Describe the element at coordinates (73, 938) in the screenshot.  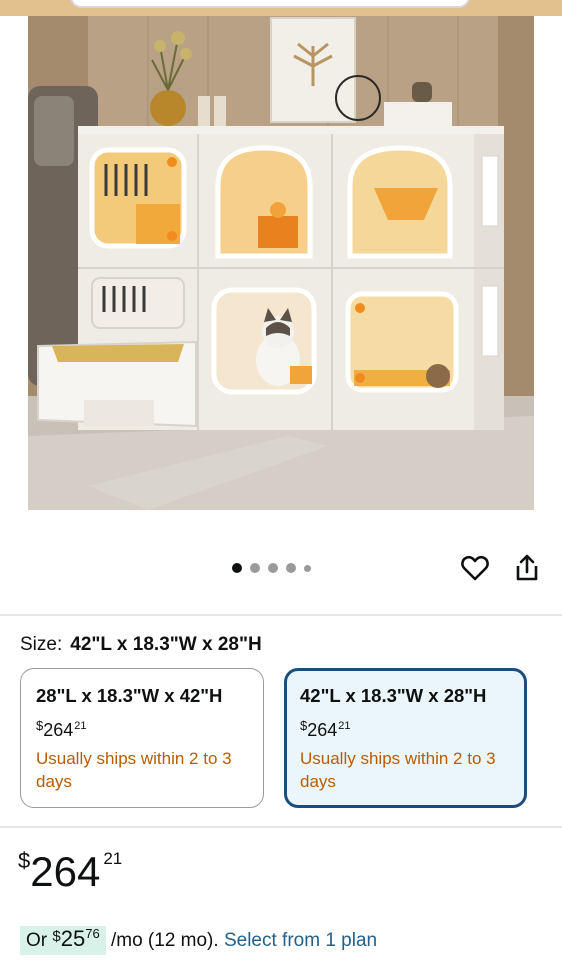
I see `installment-whole: 25` at that location.